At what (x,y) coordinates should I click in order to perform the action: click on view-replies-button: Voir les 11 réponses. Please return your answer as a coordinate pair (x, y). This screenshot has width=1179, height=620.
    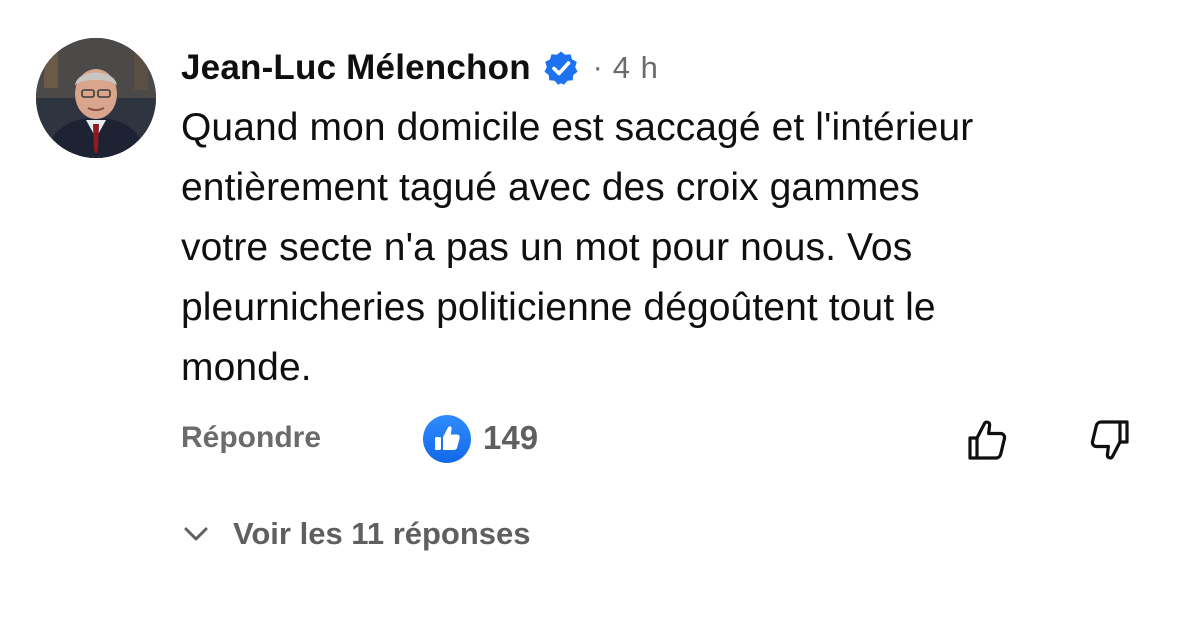
    Looking at the image, I should click on (356, 534).